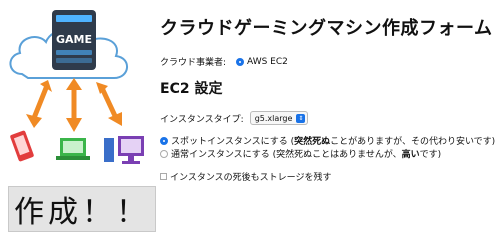 The image size is (500, 241). I want to click on ondemand-label: 通常インスタンスにする (突然死ぬことはありませんが、高いです), so click(306, 155).